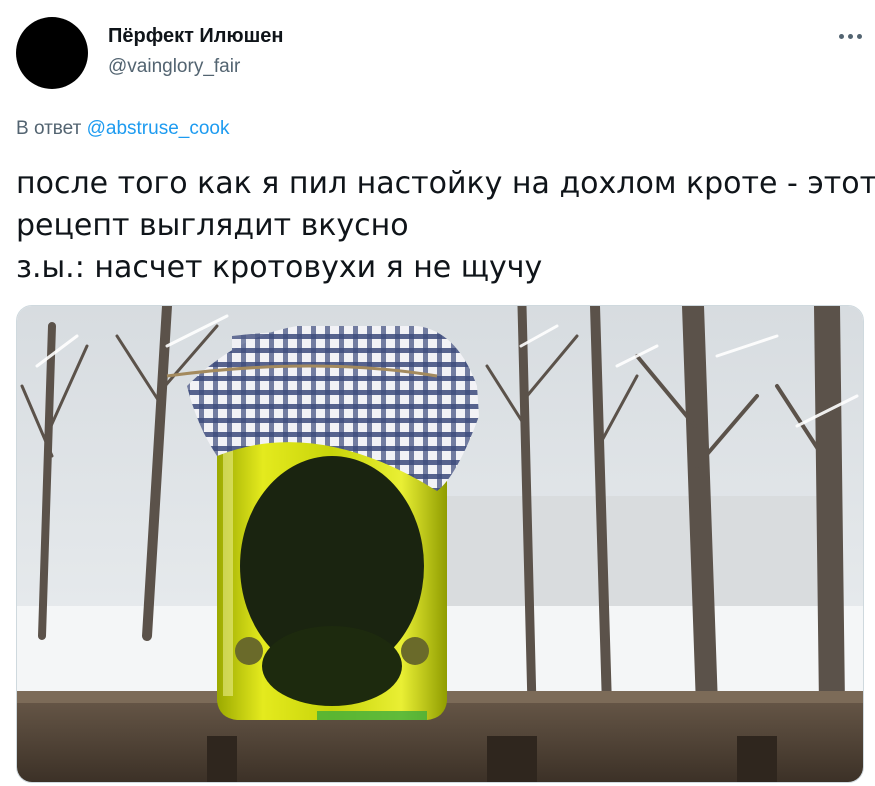  I want to click on author-handle: @vainglory_fair, so click(174, 67).